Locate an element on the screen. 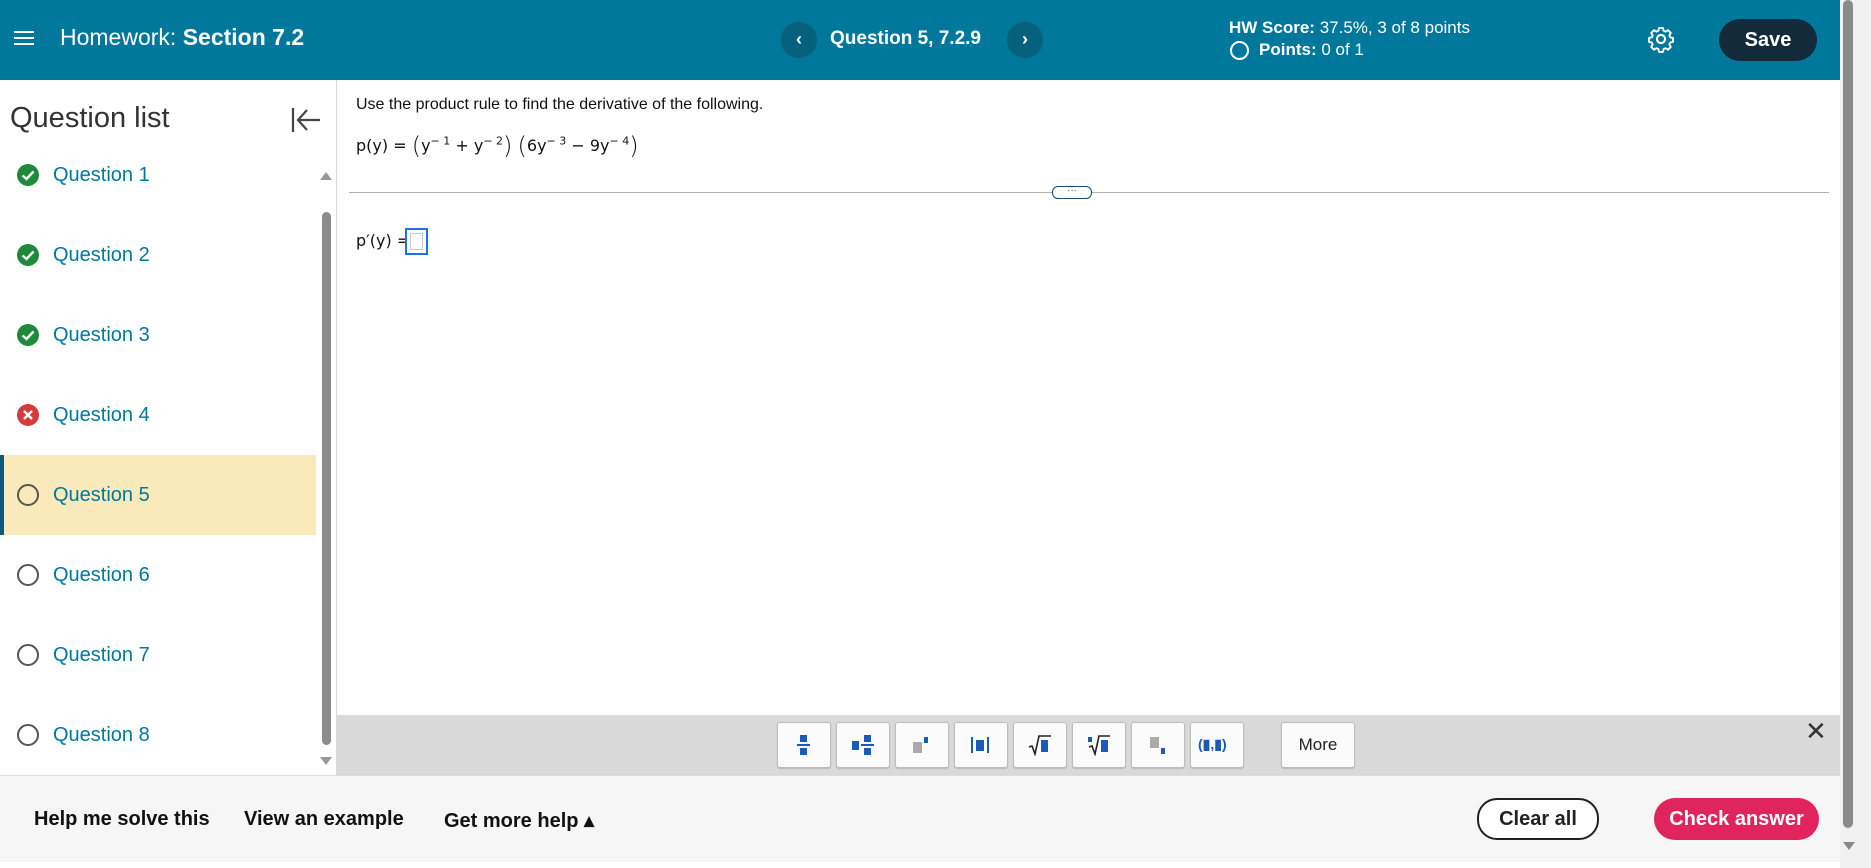 This screenshot has width=1871, height=868. scroll-down-arrow is located at coordinates (326, 761).